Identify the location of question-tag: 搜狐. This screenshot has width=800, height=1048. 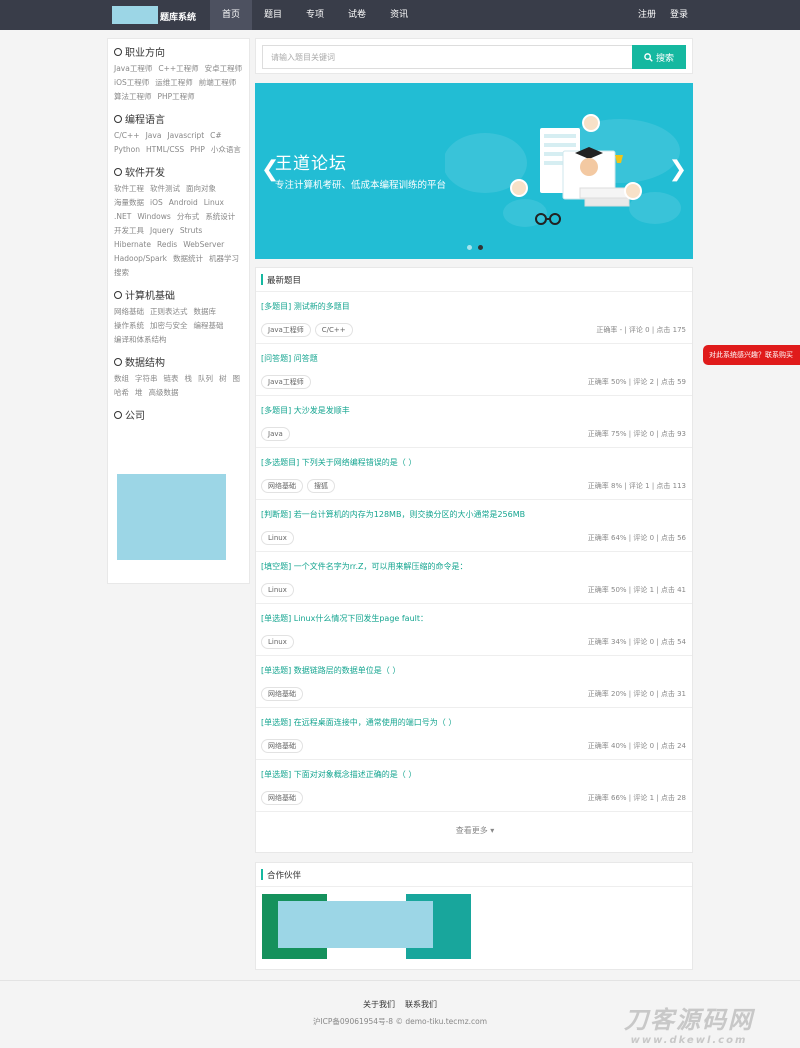
(321, 486).